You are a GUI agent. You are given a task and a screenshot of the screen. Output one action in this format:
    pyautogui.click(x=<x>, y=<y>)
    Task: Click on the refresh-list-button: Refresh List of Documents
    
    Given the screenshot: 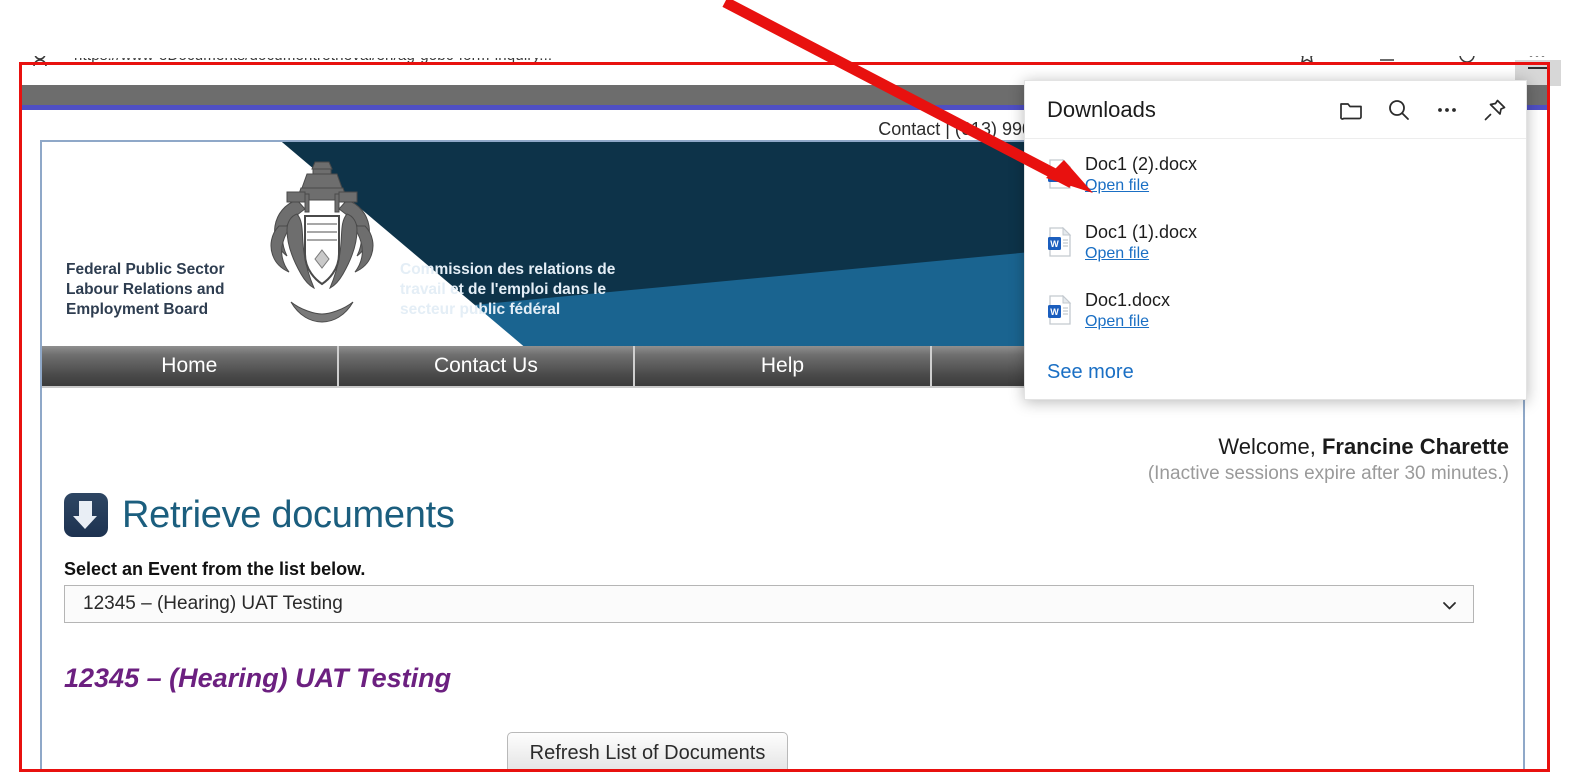 What is the action you would take?
    pyautogui.click(x=647, y=750)
    